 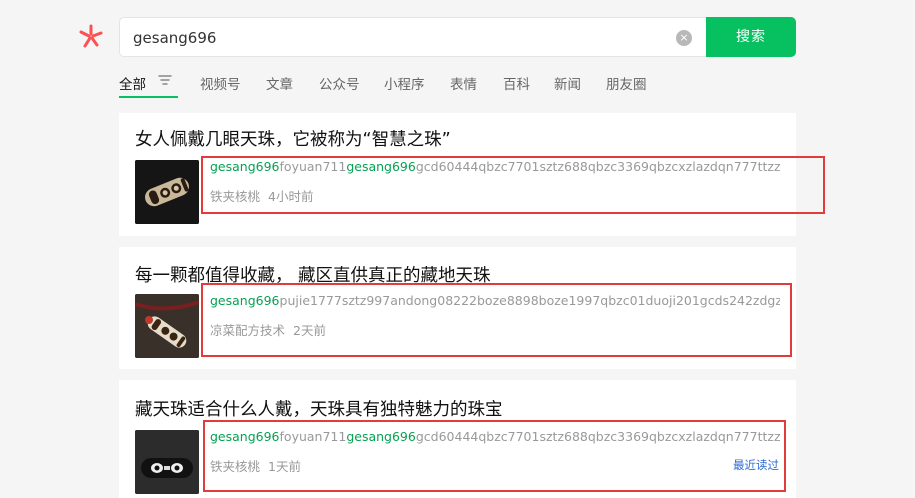 I want to click on logo-icon, so click(x=91, y=36).